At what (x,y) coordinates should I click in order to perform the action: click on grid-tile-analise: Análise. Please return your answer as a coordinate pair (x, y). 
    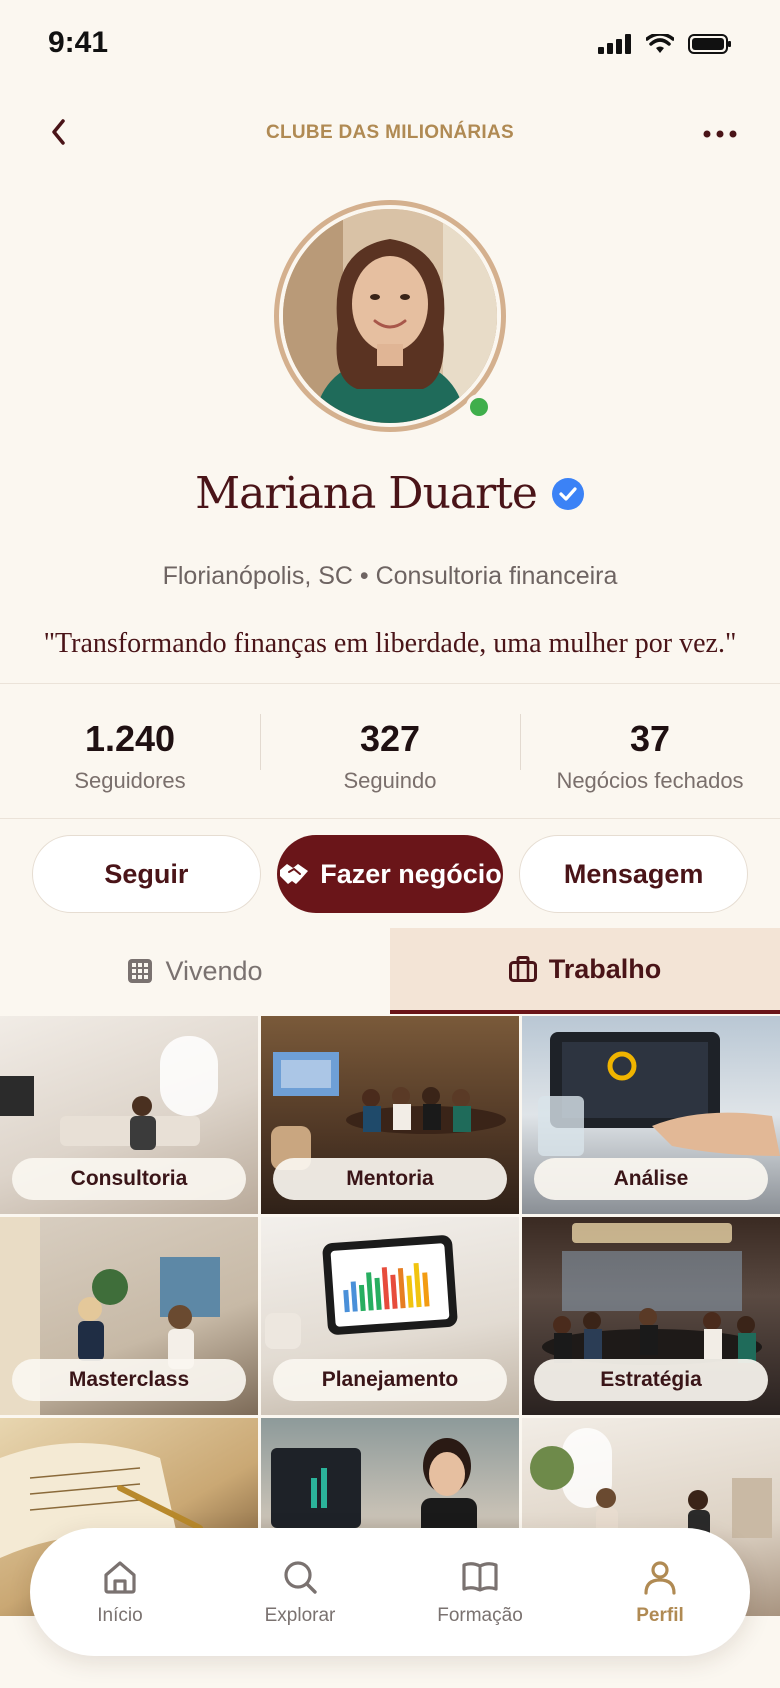
    Looking at the image, I should click on (651, 1115).